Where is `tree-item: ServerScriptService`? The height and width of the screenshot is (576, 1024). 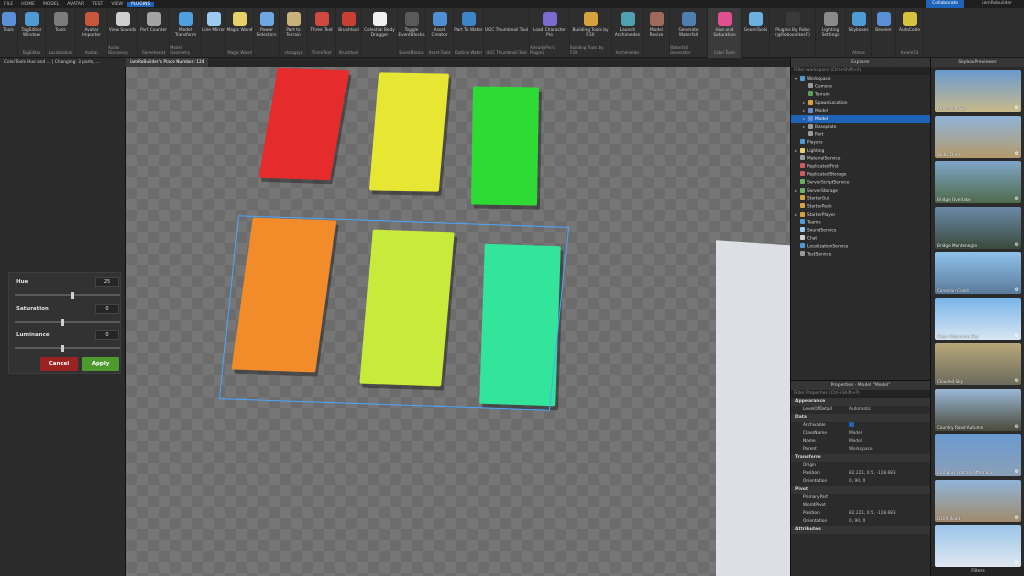 tree-item: ServerScriptService is located at coordinates (860, 183).